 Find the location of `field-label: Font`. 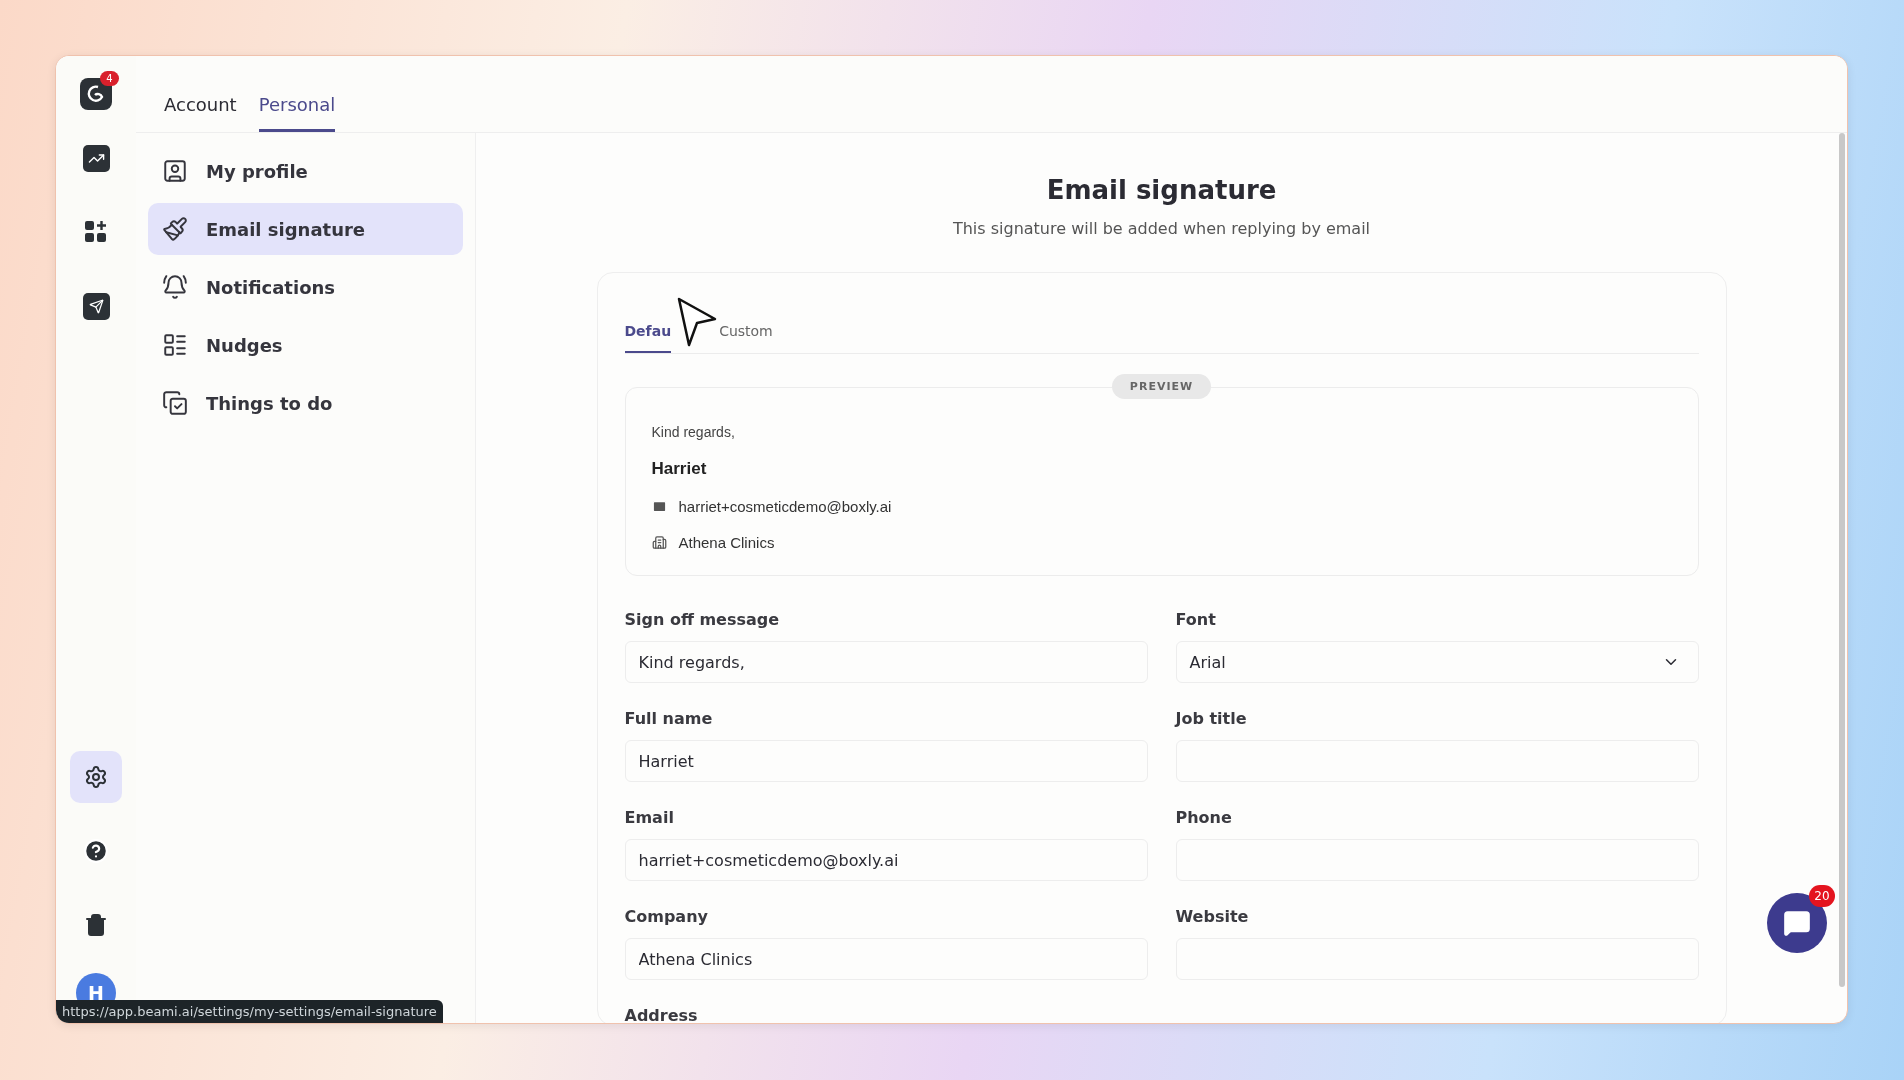

field-label: Font is located at coordinates (1196, 619).